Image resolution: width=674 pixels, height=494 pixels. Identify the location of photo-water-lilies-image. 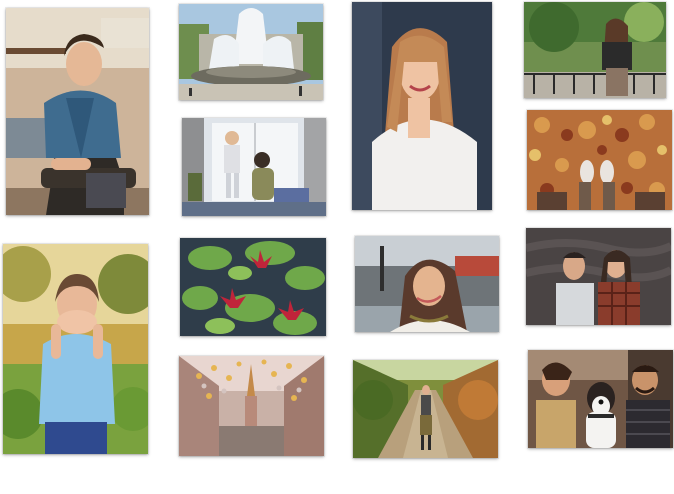
(253, 287).